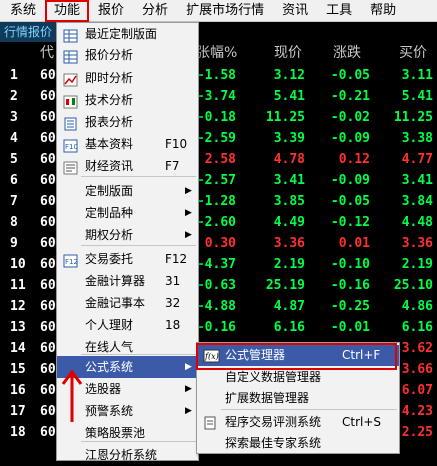 The height and width of the screenshot is (466, 437). I want to click on change-cell: -0.09, so click(350, 180).